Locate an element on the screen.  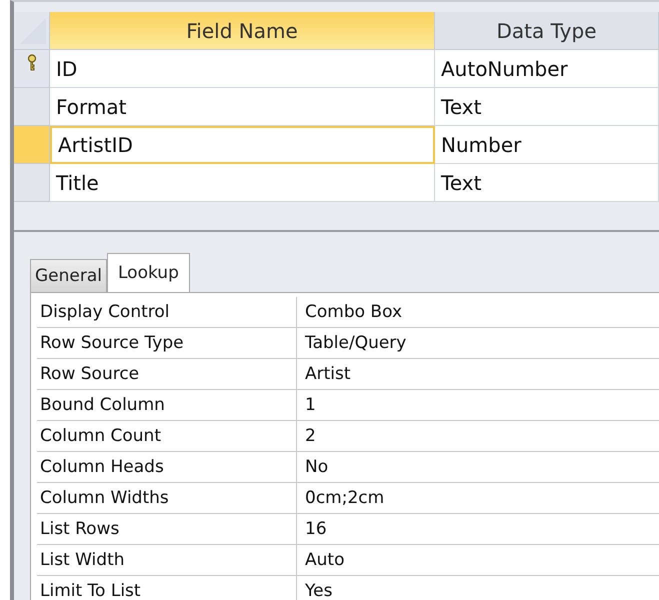
property-value: Artist is located at coordinates (478, 374).